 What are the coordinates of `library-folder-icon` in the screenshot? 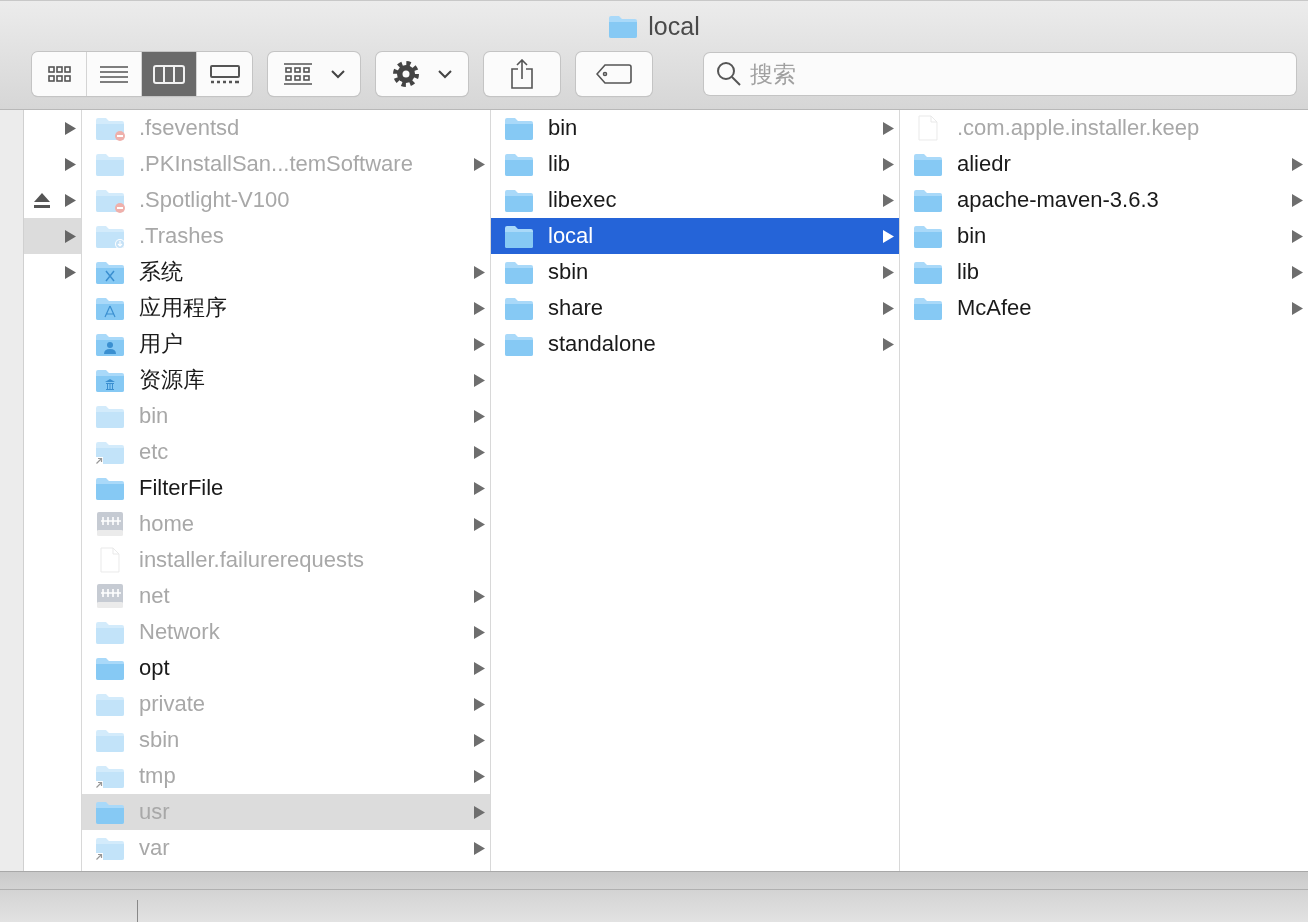 It's located at (110, 380).